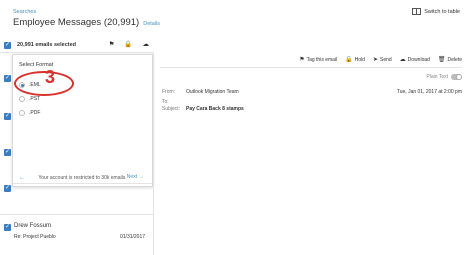 This screenshot has height=255, width=474. What do you see at coordinates (402, 60) in the screenshot?
I see `download-icon: ☁` at bounding box center [402, 60].